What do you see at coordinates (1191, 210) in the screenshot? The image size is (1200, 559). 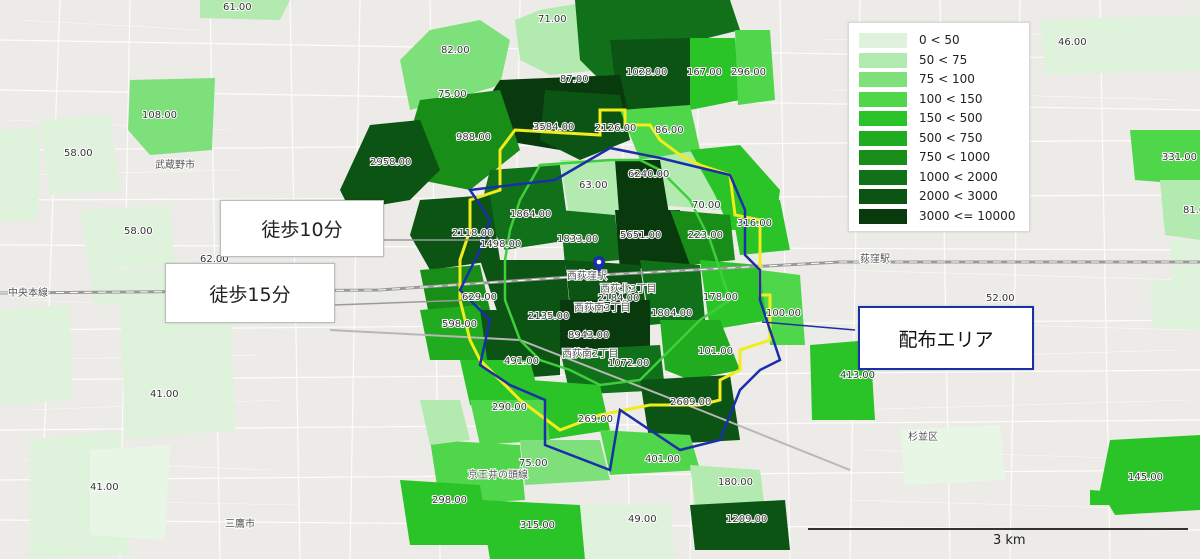 I see `district-value-label: 81.00` at bounding box center [1191, 210].